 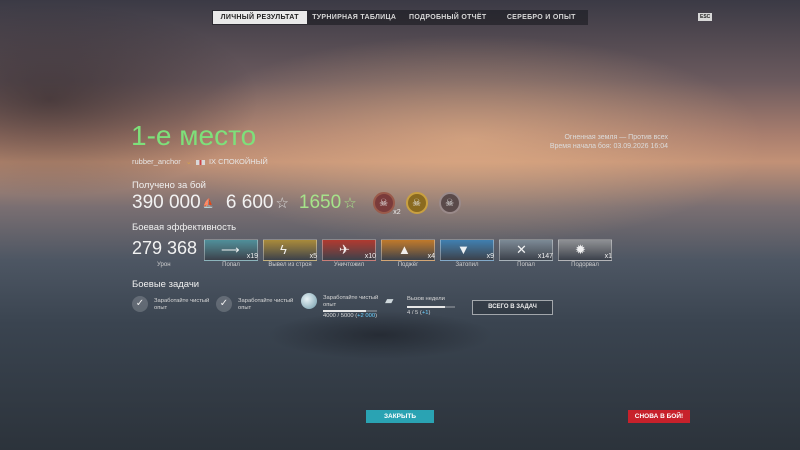 I want to click on player-name: rubber_anchor, so click(x=156, y=161).